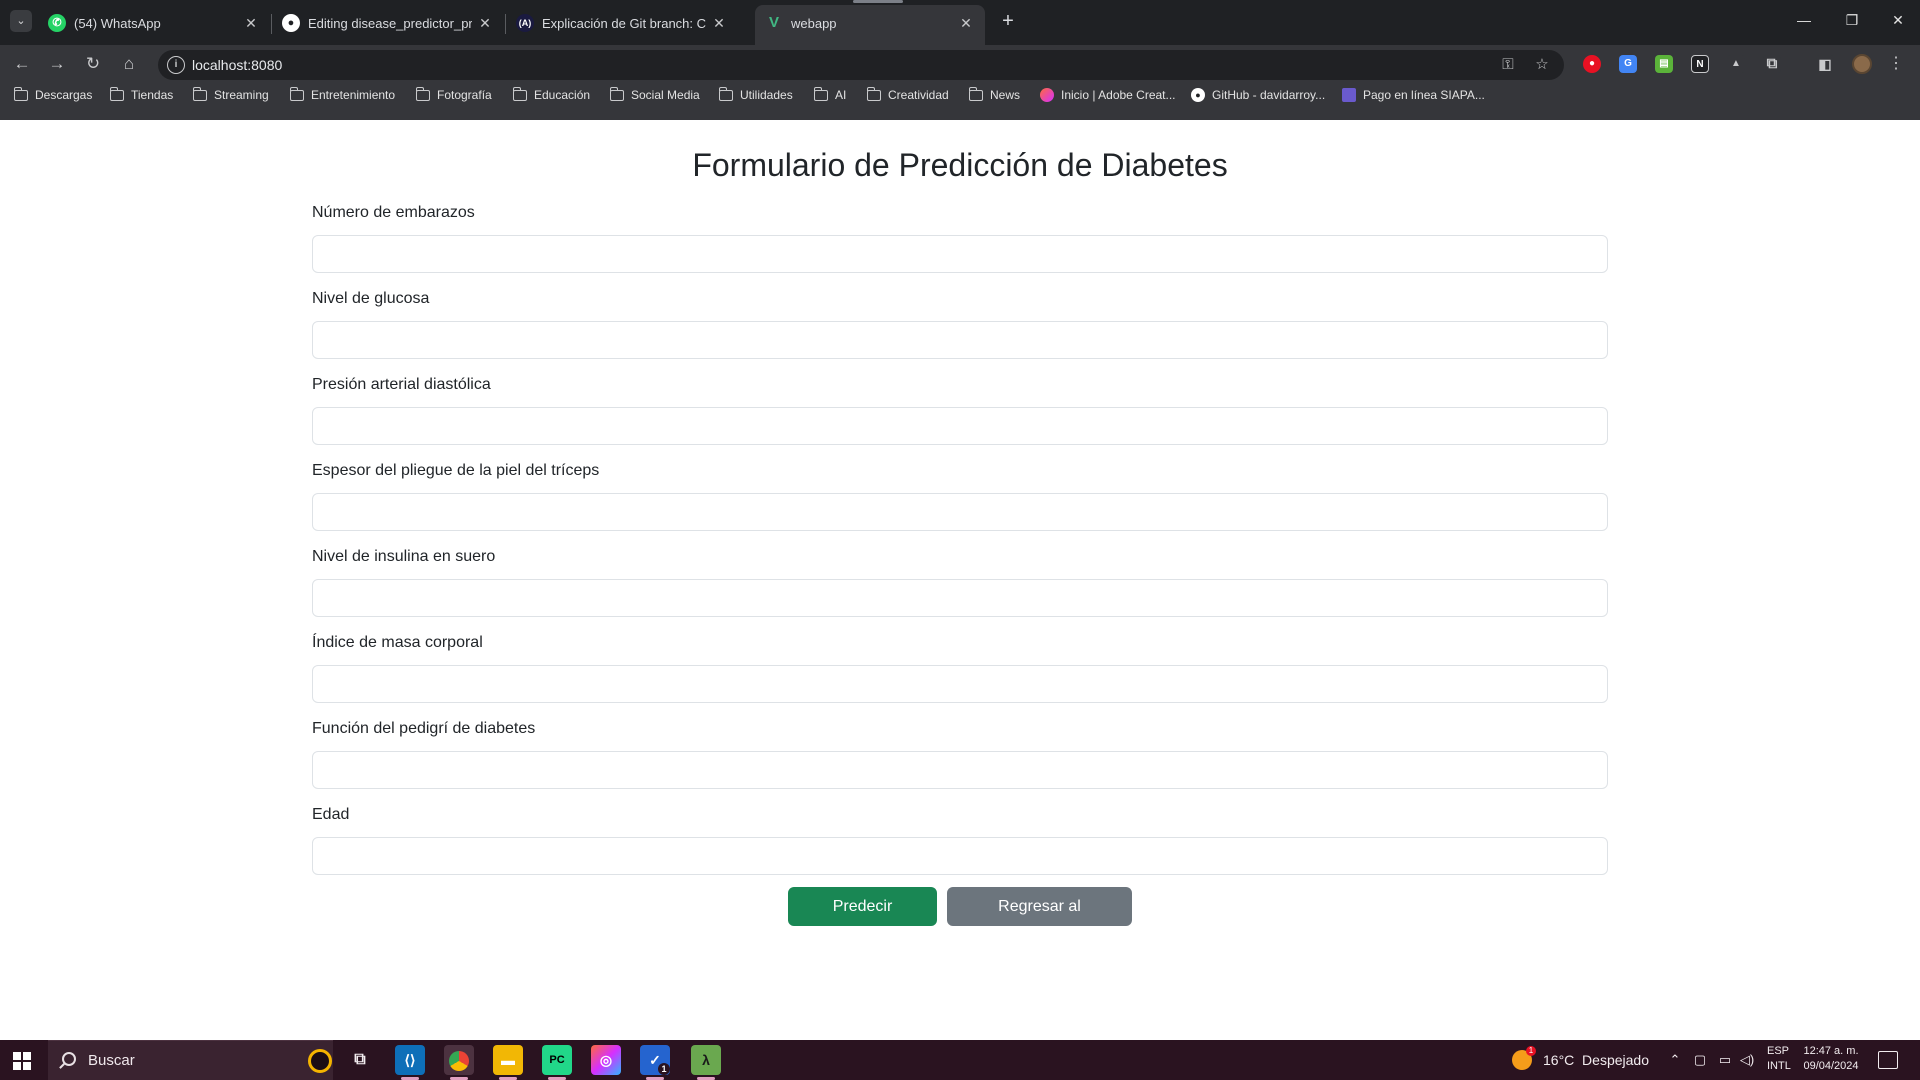 This screenshot has width=1920, height=1080. What do you see at coordinates (1596, 1060) in the screenshot?
I see `weather-text: 16°C Despejado` at bounding box center [1596, 1060].